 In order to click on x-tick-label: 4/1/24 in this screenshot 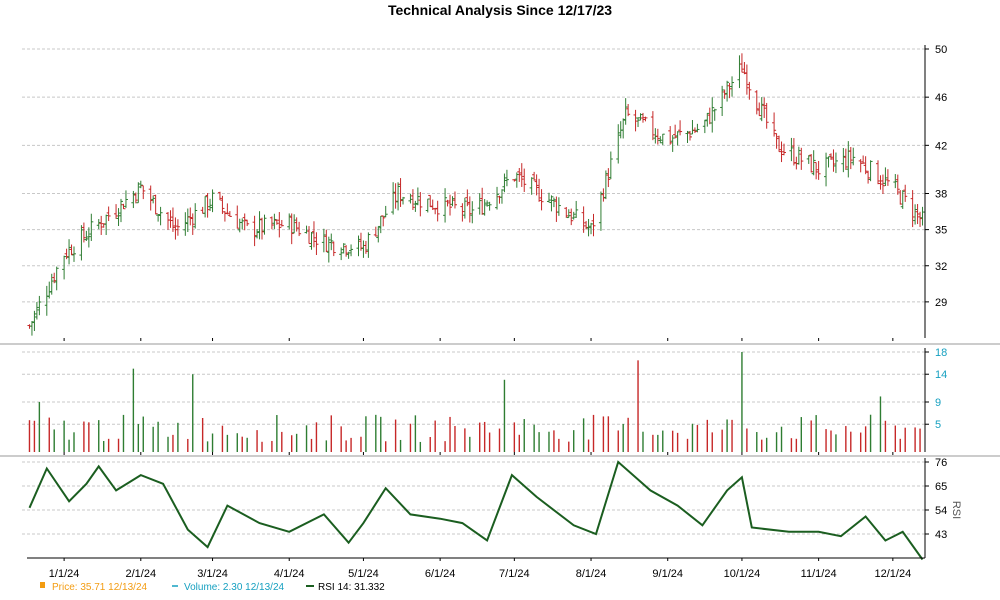, I will do `click(289, 574)`.